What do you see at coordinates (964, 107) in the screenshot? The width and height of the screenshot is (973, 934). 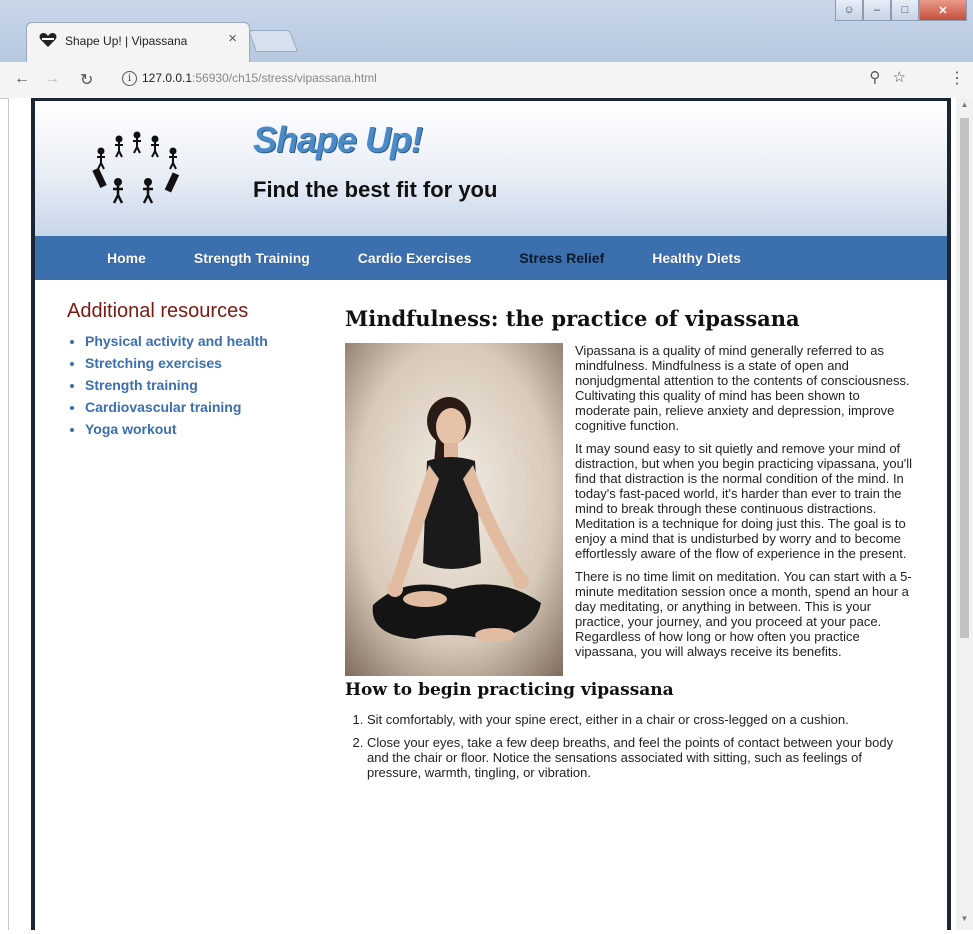 I see `scroll-up-icon: ▲` at bounding box center [964, 107].